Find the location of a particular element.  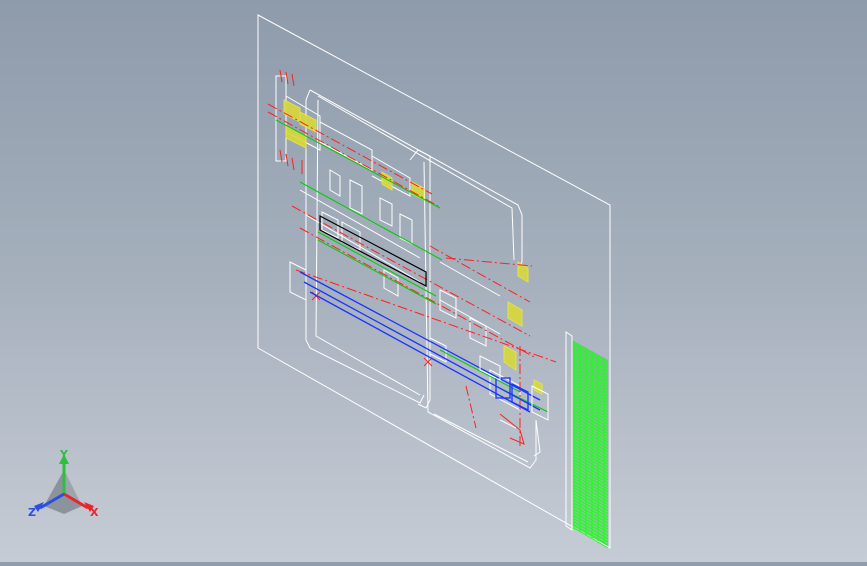

x-axis-label: X is located at coordinates (94, 512).